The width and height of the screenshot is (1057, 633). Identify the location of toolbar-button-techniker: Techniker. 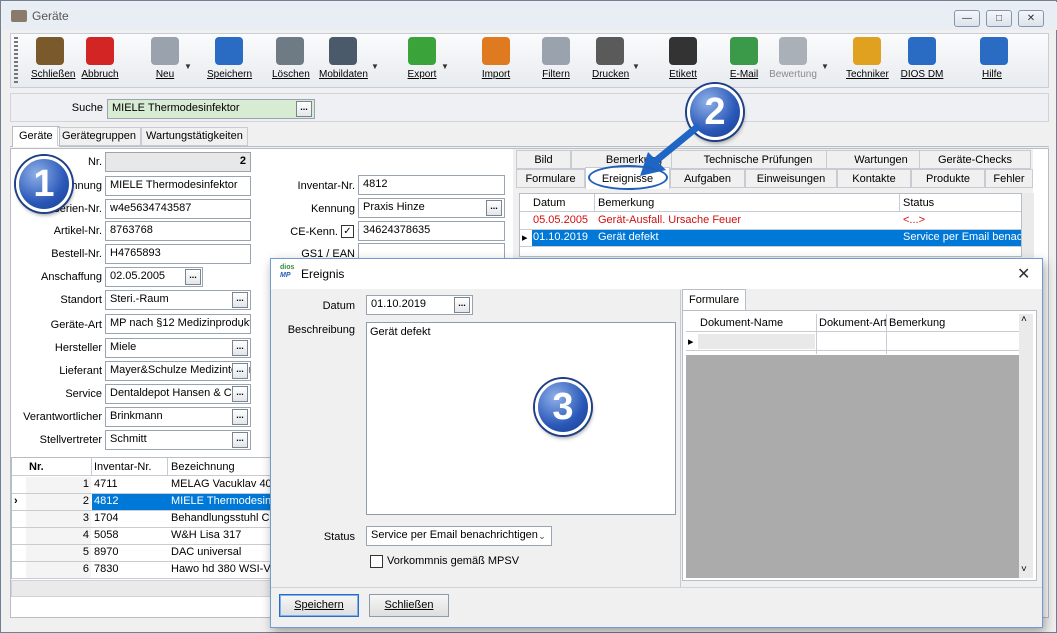
(867, 60).